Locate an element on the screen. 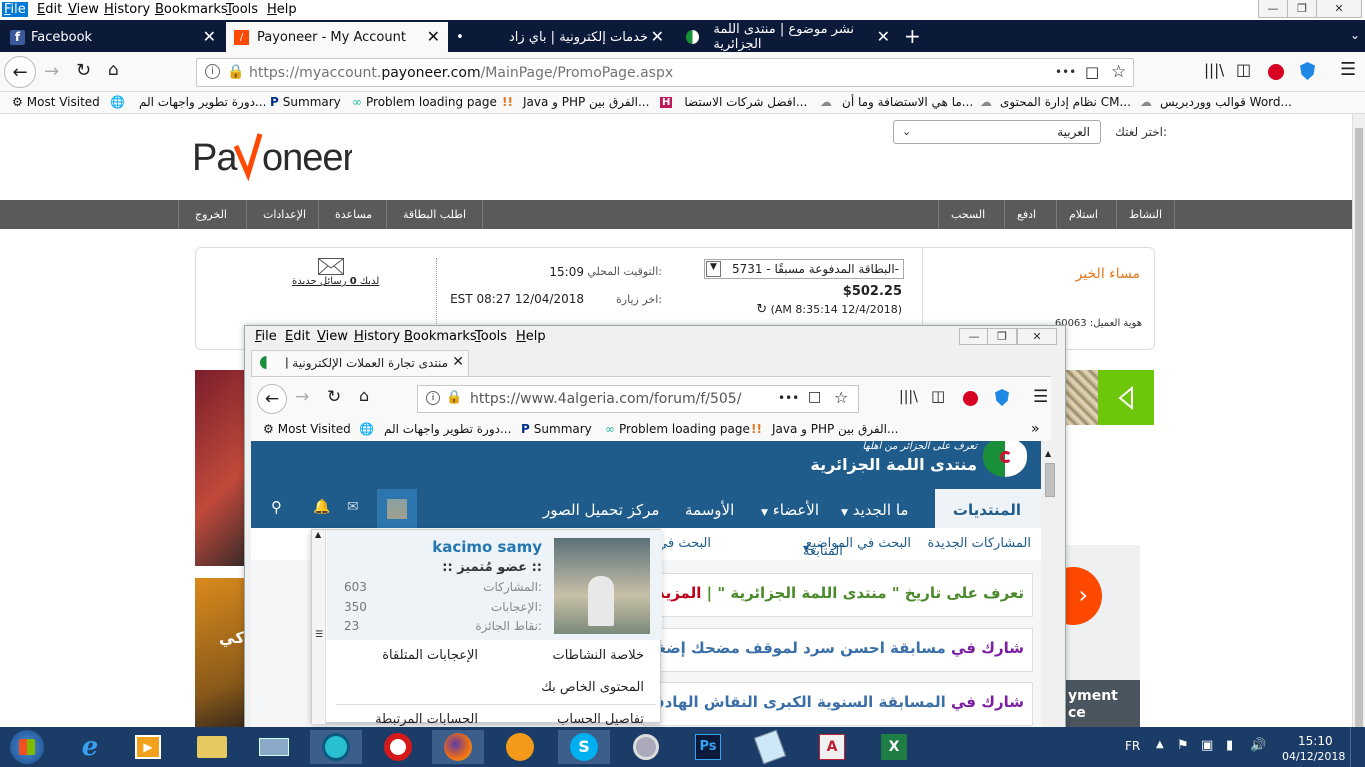  maximize-button: ❐ is located at coordinates (1302, 9).